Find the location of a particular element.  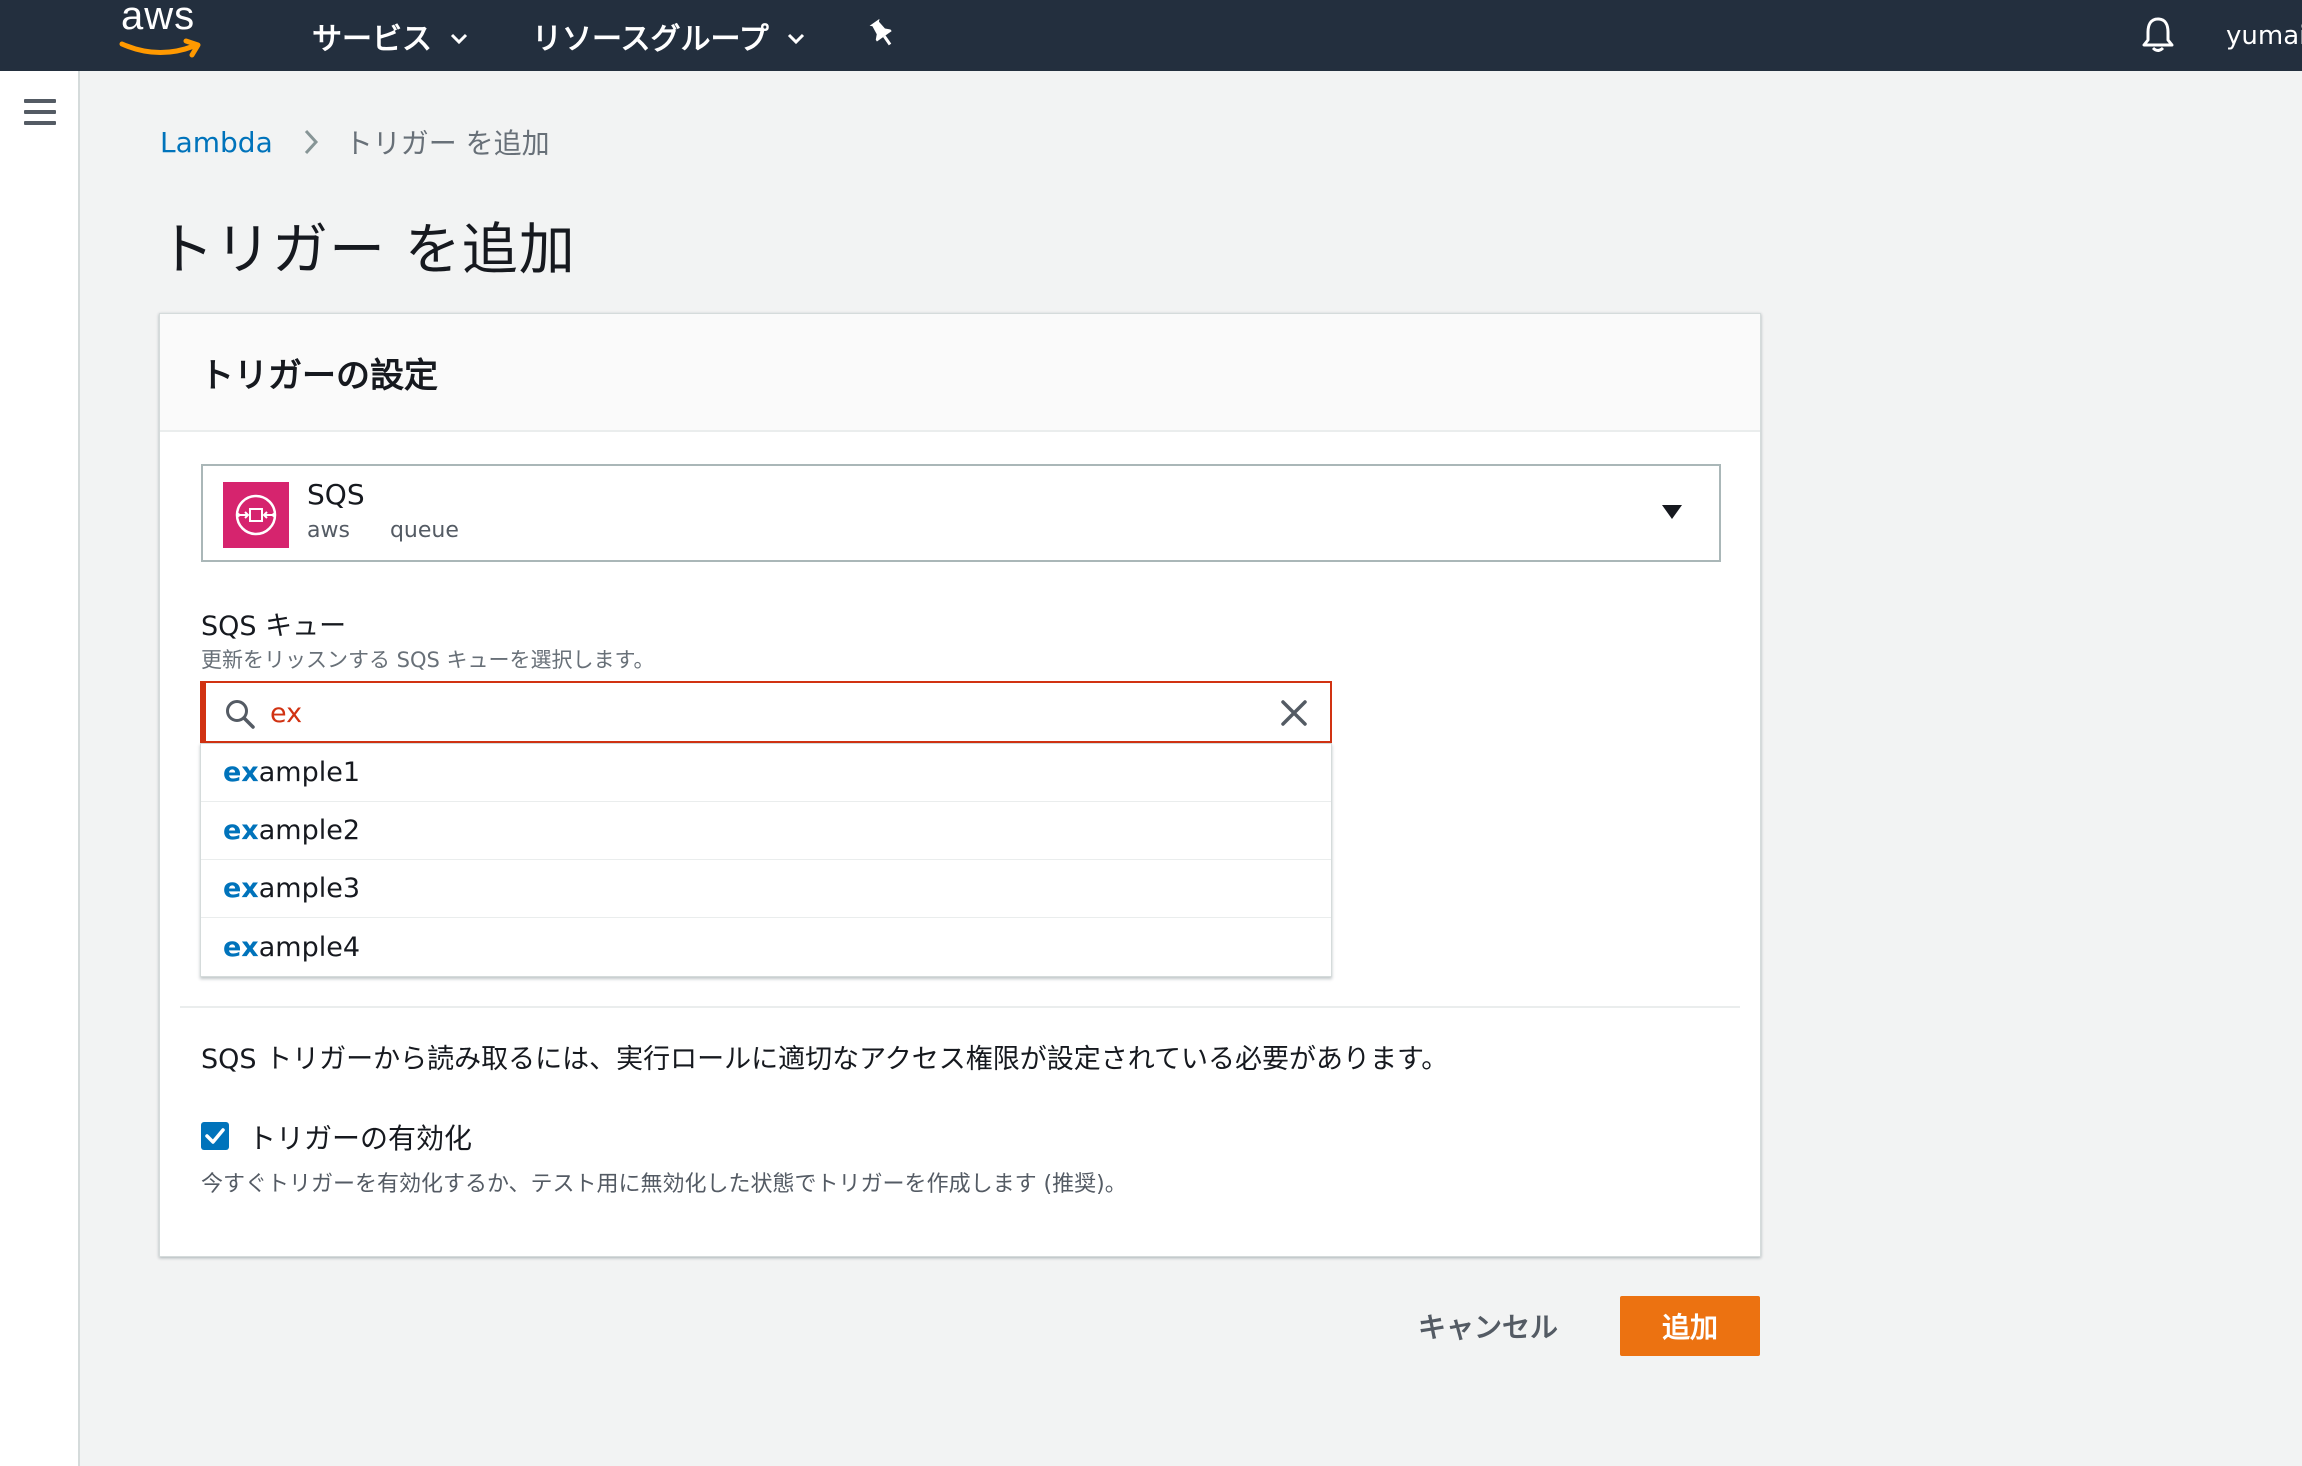

divider is located at coordinates (960, 1007).